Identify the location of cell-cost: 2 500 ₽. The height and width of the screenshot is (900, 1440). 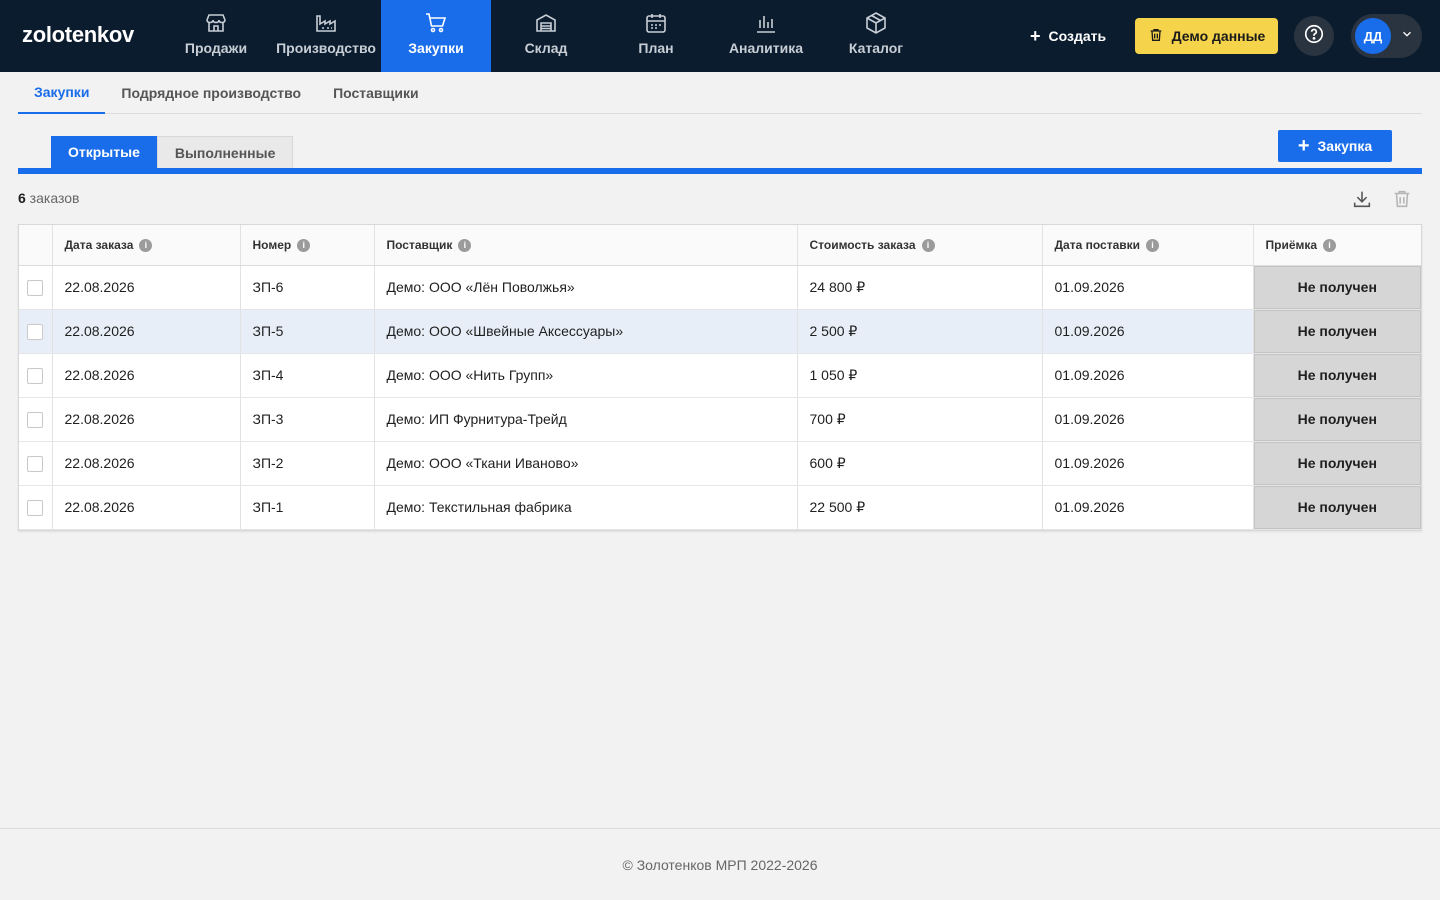
(920, 331).